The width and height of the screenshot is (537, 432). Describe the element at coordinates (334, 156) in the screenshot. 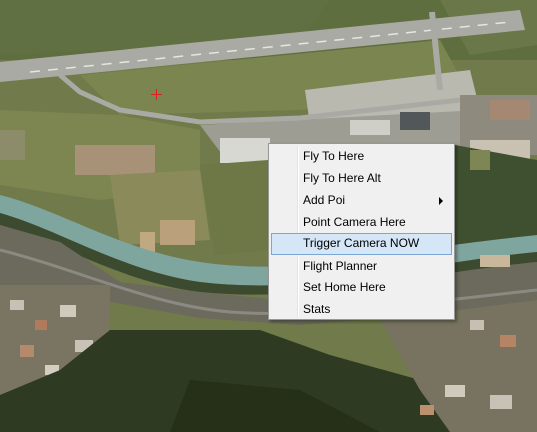

I see `menu-item-label: Fly To Here` at that location.